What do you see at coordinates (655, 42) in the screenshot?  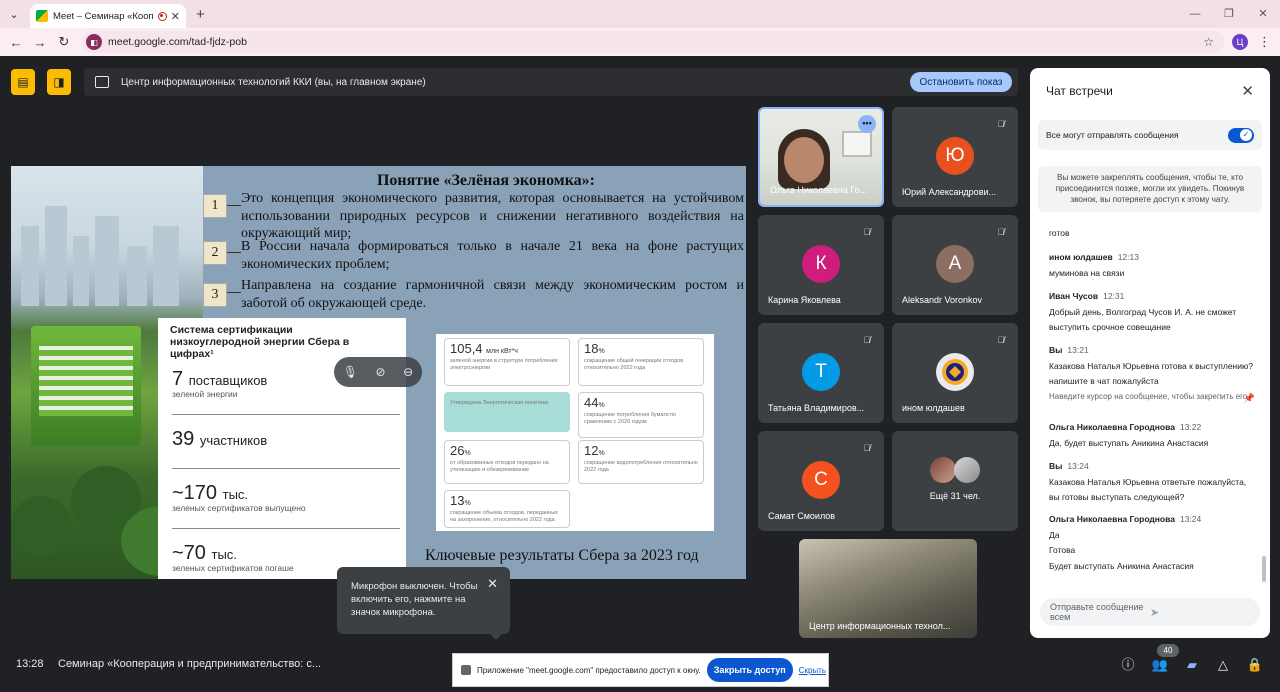 I see `url-text: meet.google.com/tad-fjdz-pob` at bounding box center [655, 42].